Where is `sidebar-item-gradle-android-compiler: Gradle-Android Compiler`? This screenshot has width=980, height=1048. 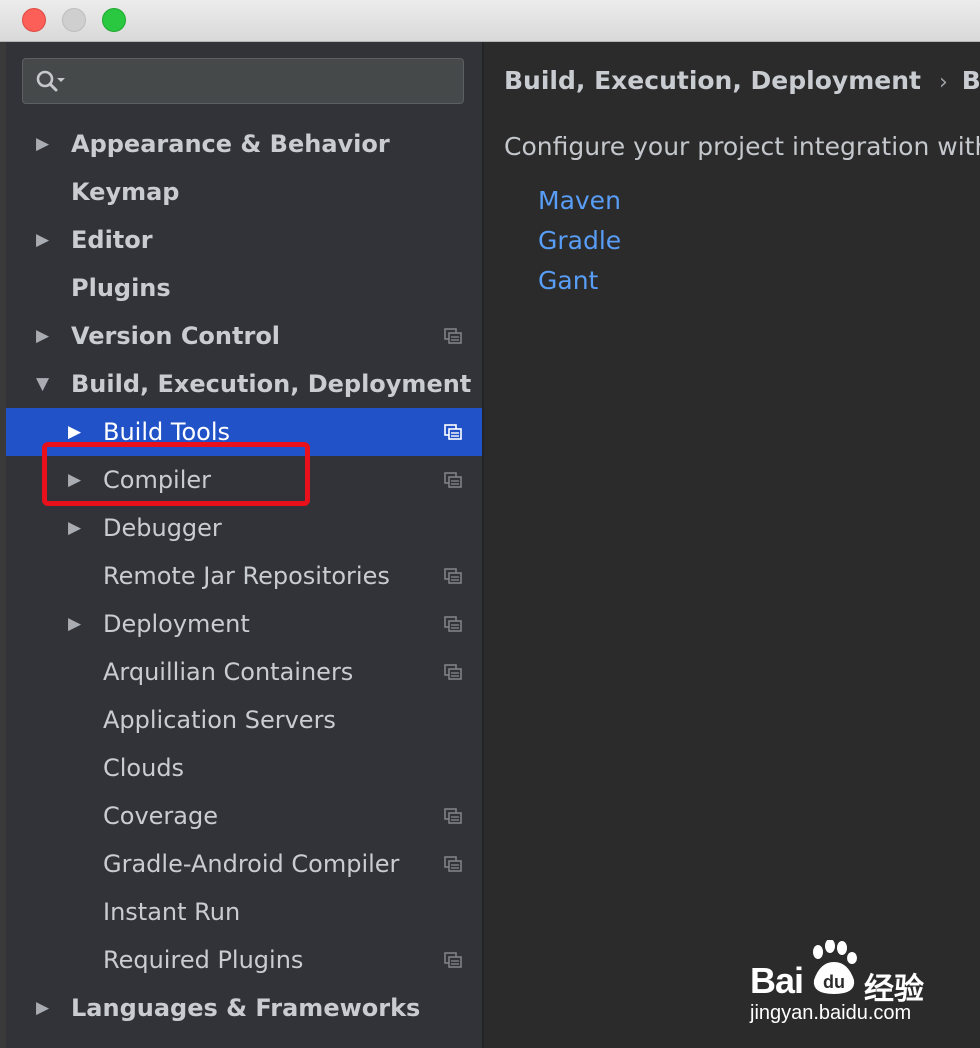 sidebar-item-gradle-android-compiler: Gradle-Android Compiler is located at coordinates (244, 864).